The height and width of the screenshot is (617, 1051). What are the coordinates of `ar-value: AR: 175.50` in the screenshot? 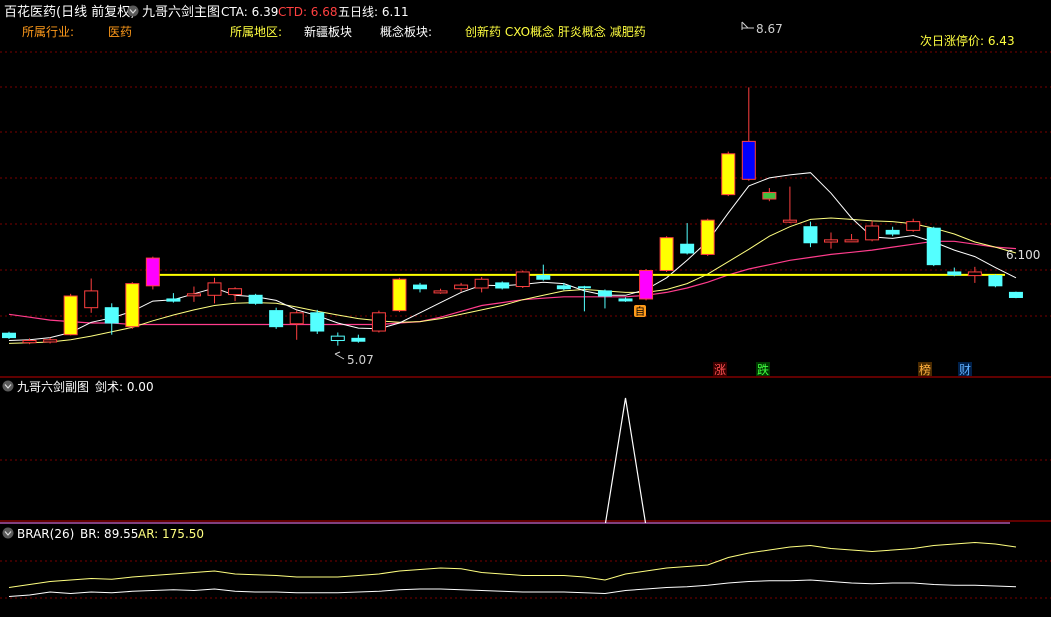 It's located at (171, 534).